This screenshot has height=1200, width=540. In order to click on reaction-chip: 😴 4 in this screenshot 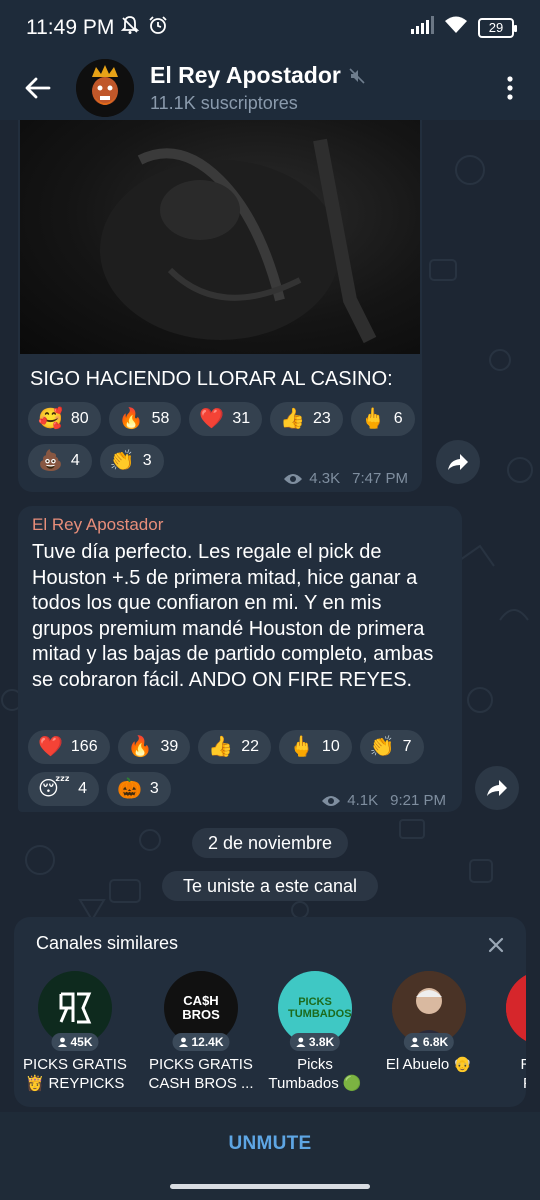, I will do `click(63, 789)`.